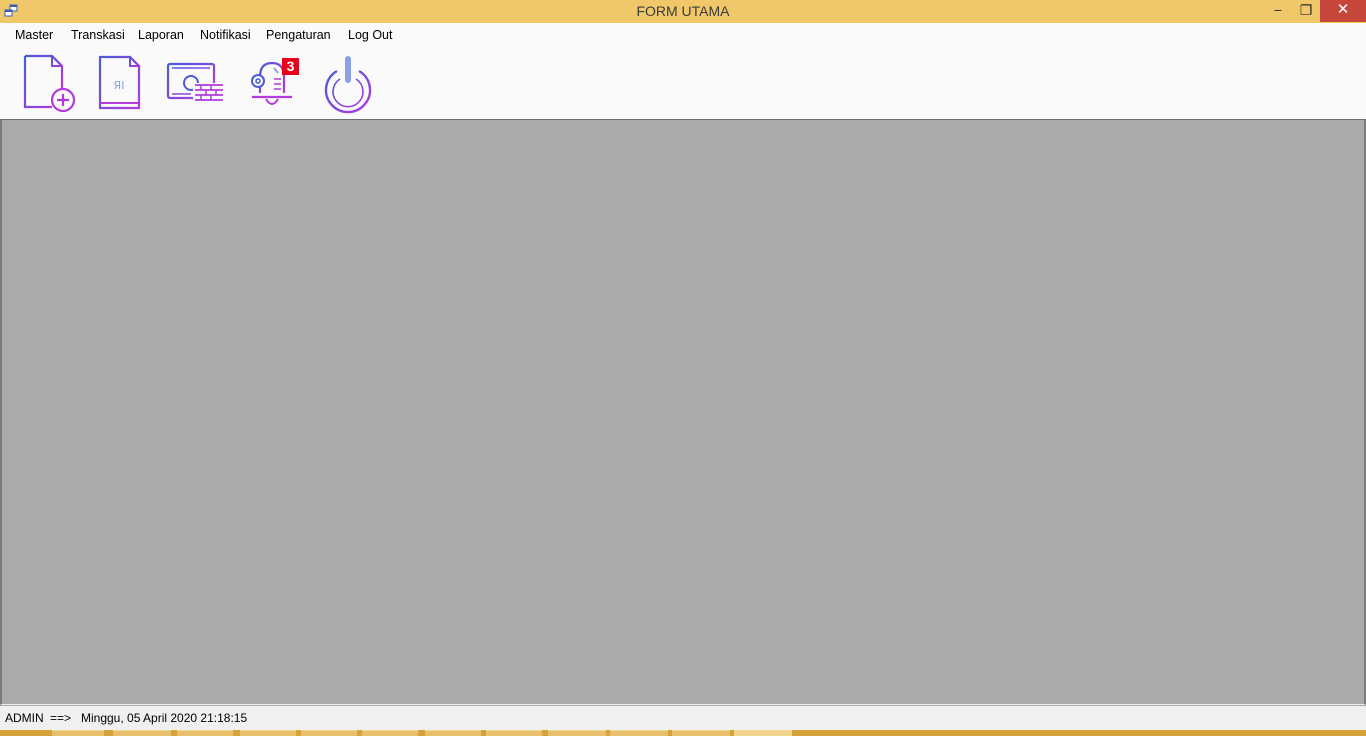  I want to click on taskbar, so click(683, 733).